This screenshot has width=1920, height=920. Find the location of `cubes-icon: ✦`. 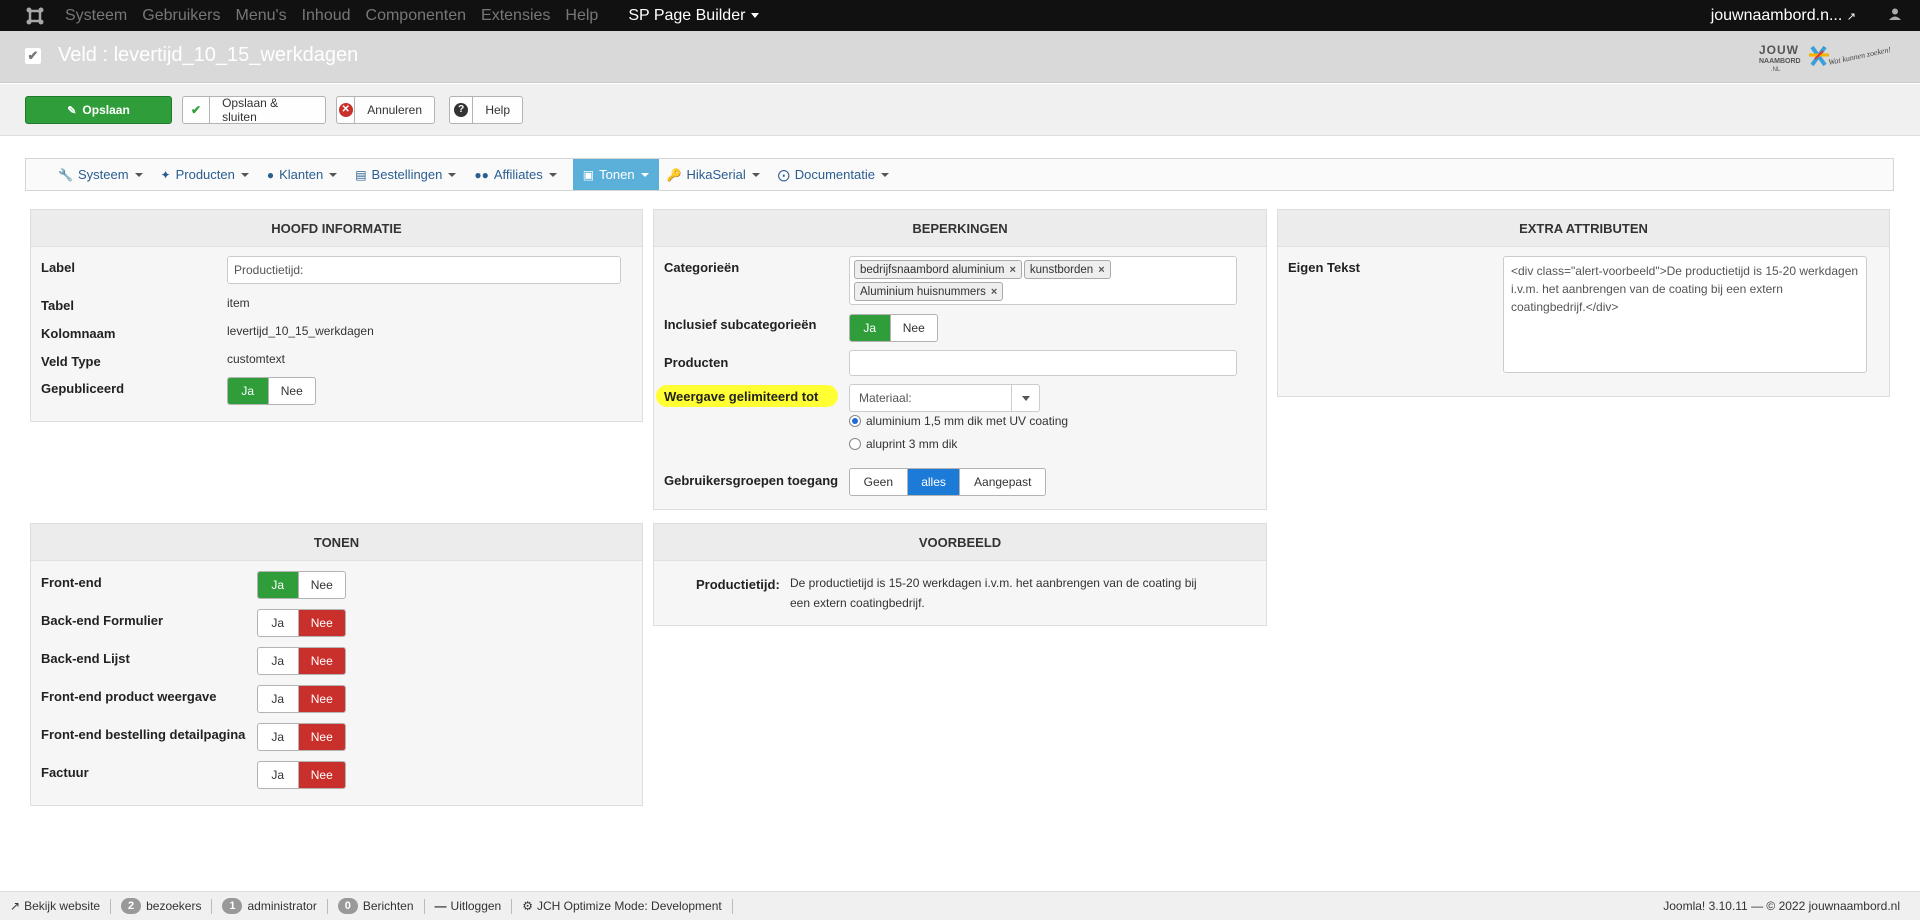

cubes-icon: ✦ is located at coordinates (165, 174).